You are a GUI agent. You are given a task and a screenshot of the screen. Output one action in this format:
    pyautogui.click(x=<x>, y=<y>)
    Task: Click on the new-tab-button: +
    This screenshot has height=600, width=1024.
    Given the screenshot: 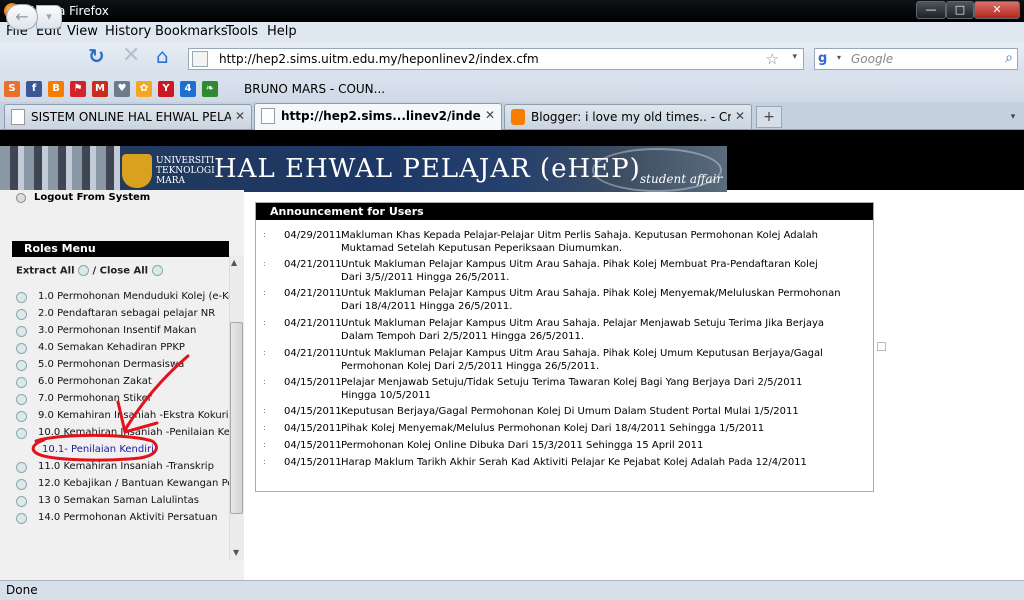 What is the action you would take?
    pyautogui.click(x=769, y=117)
    